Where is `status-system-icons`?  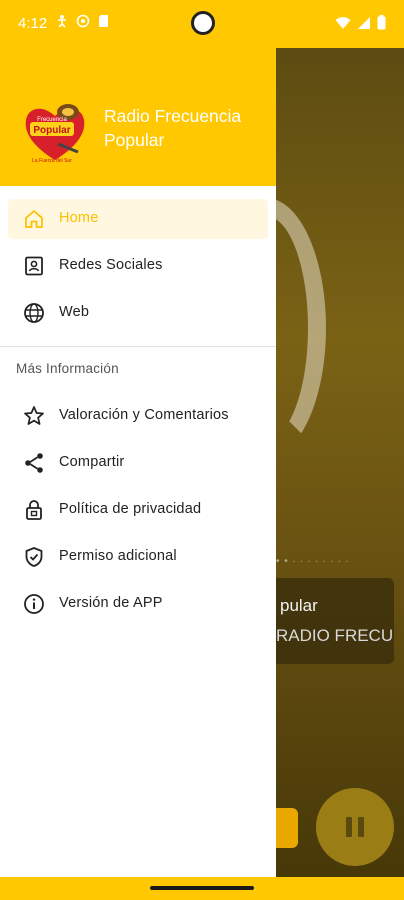
status-system-icons is located at coordinates (360, 22).